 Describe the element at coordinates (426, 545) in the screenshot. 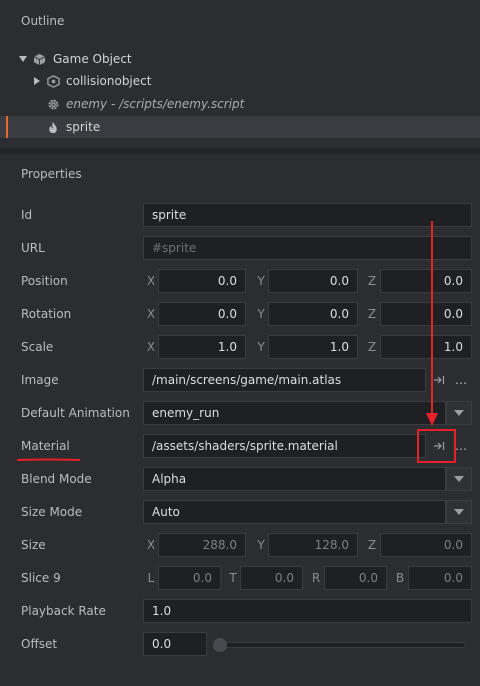

I see `size-z-input: 0.0` at that location.